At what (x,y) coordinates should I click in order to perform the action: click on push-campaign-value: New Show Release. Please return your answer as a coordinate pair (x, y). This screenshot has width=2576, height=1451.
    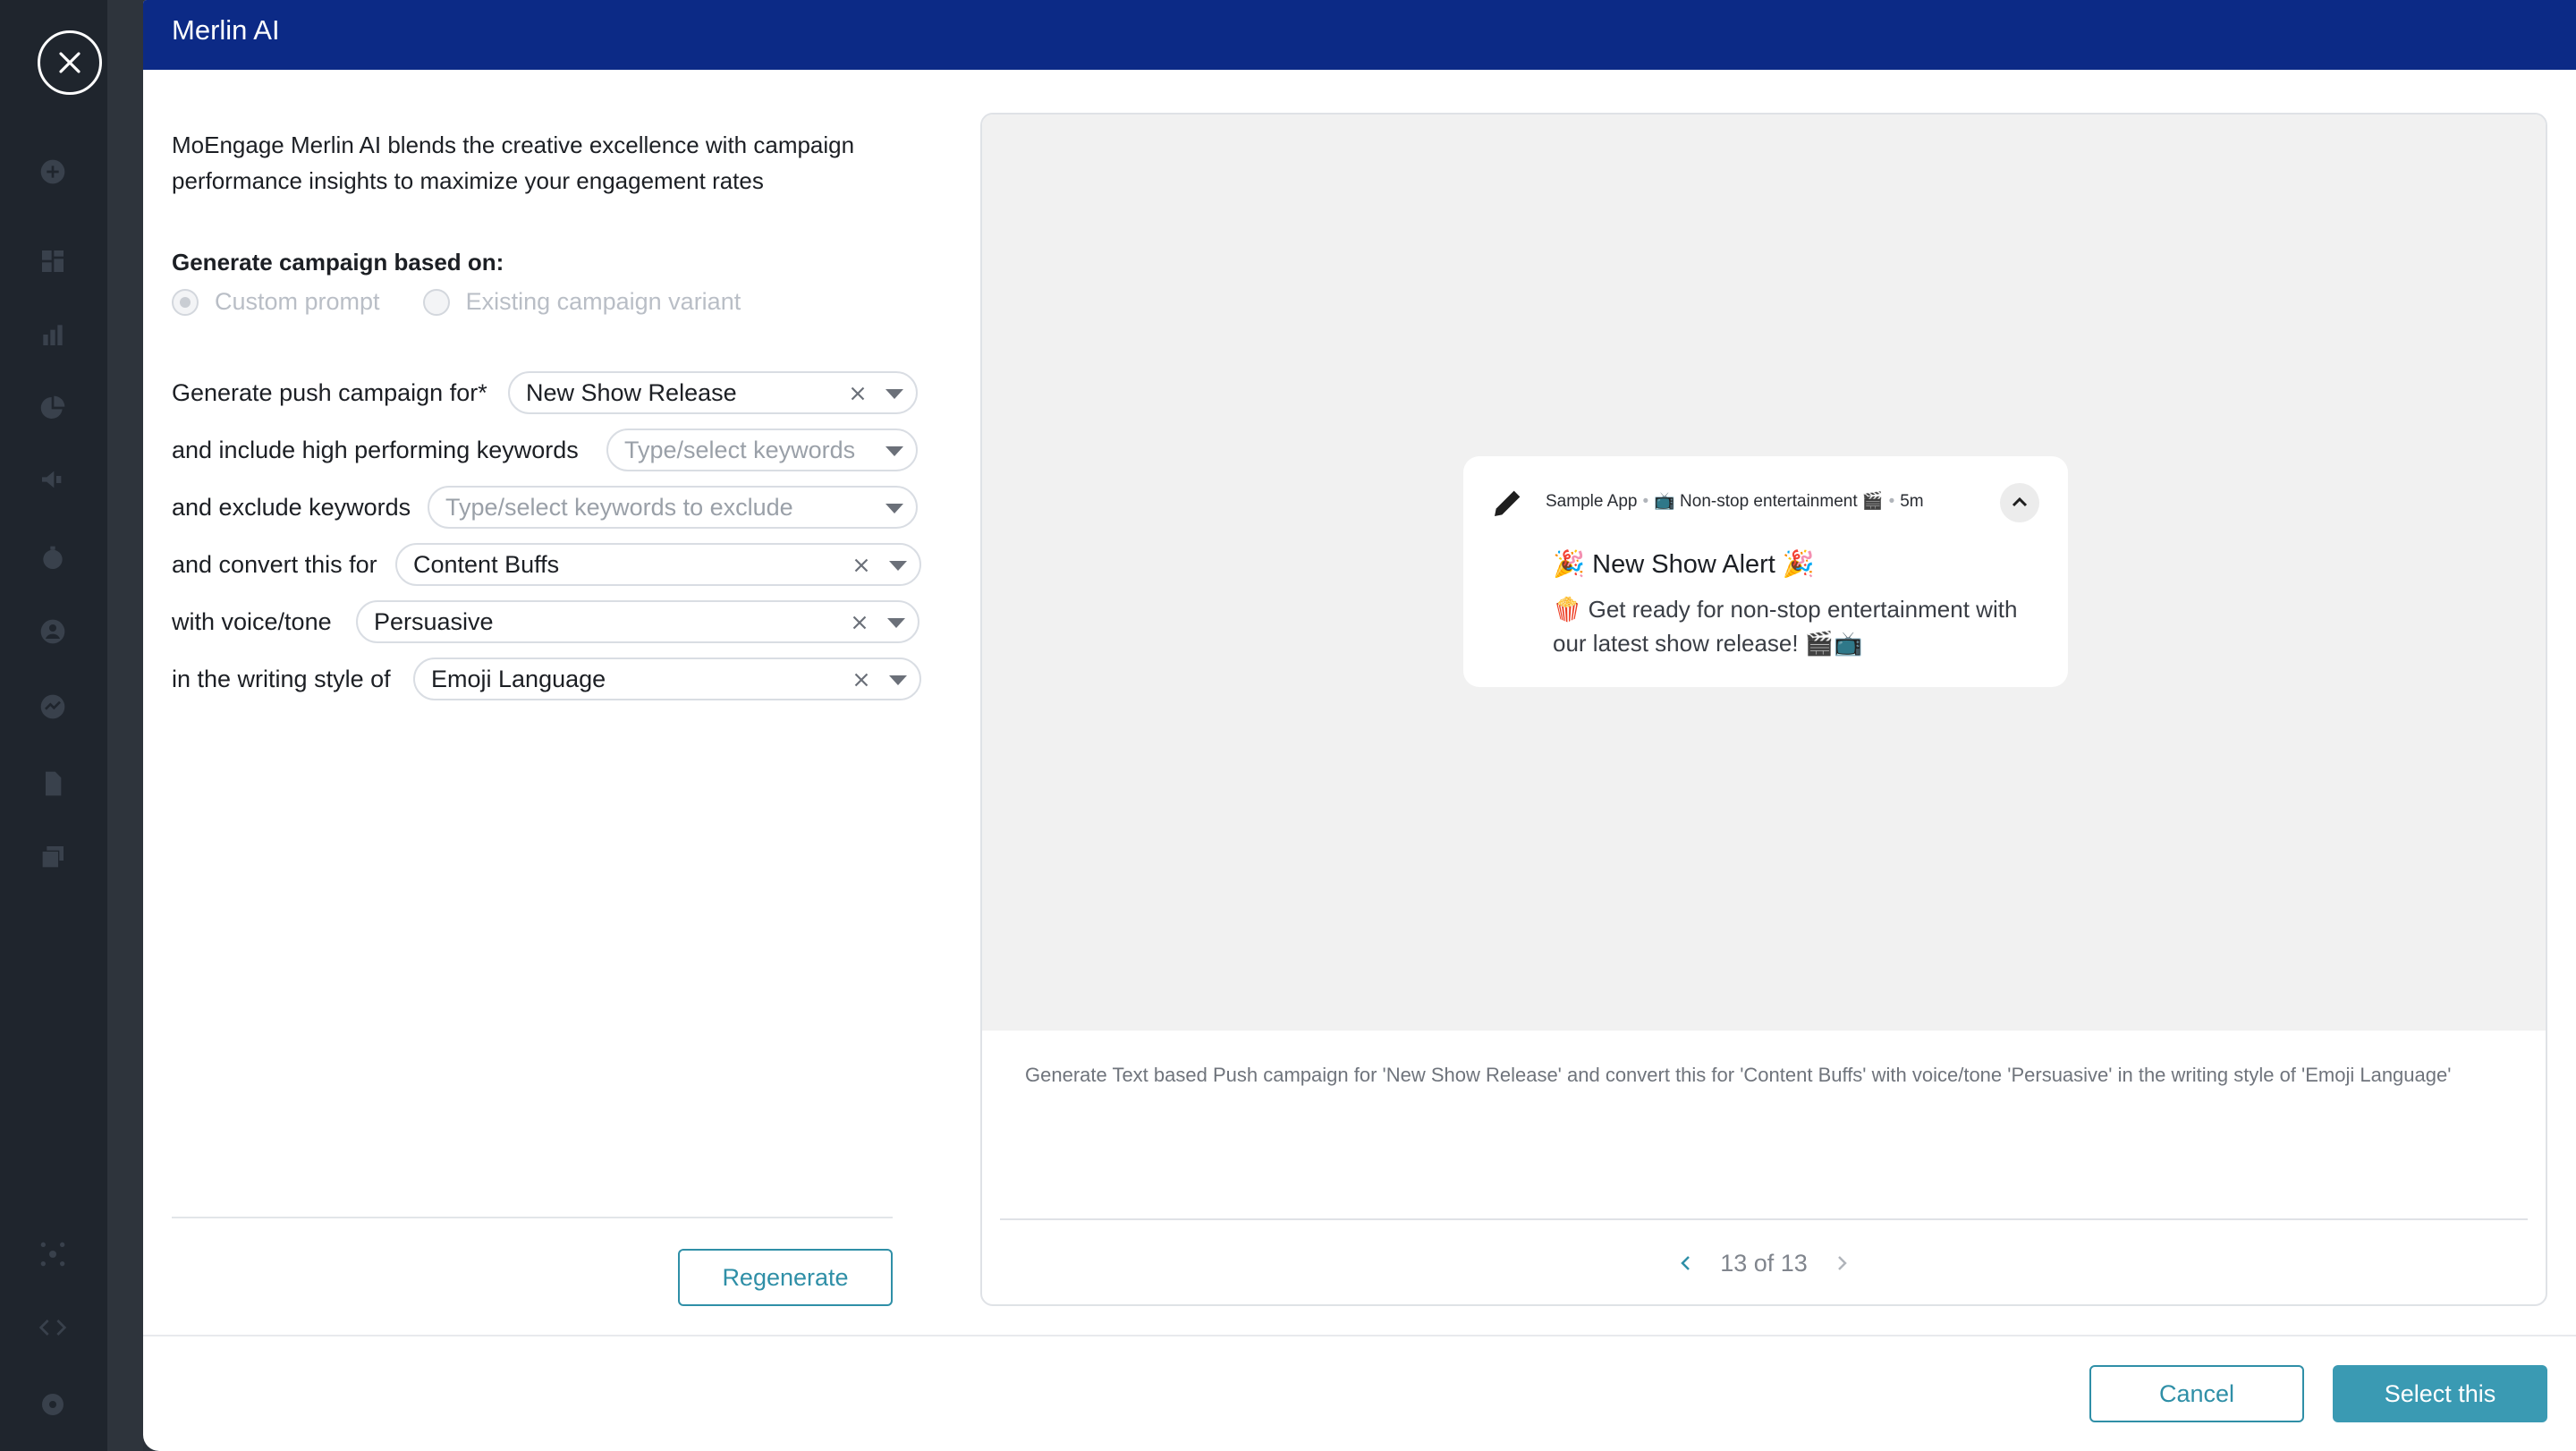
    Looking at the image, I should click on (631, 392).